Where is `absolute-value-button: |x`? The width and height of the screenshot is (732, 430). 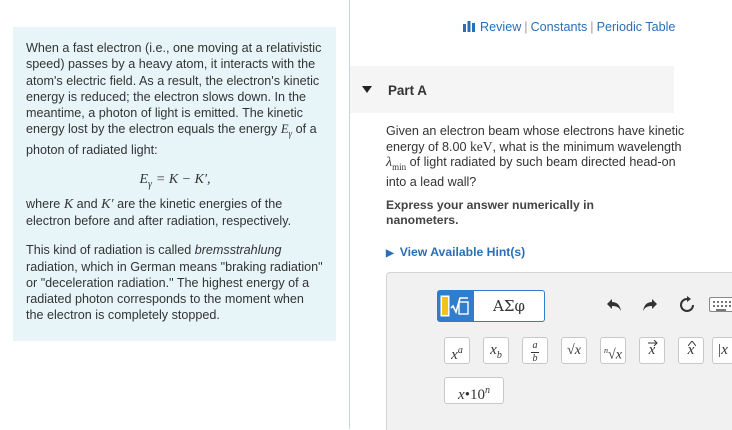
absolute-value-button: |x is located at coordinates (722, 350).